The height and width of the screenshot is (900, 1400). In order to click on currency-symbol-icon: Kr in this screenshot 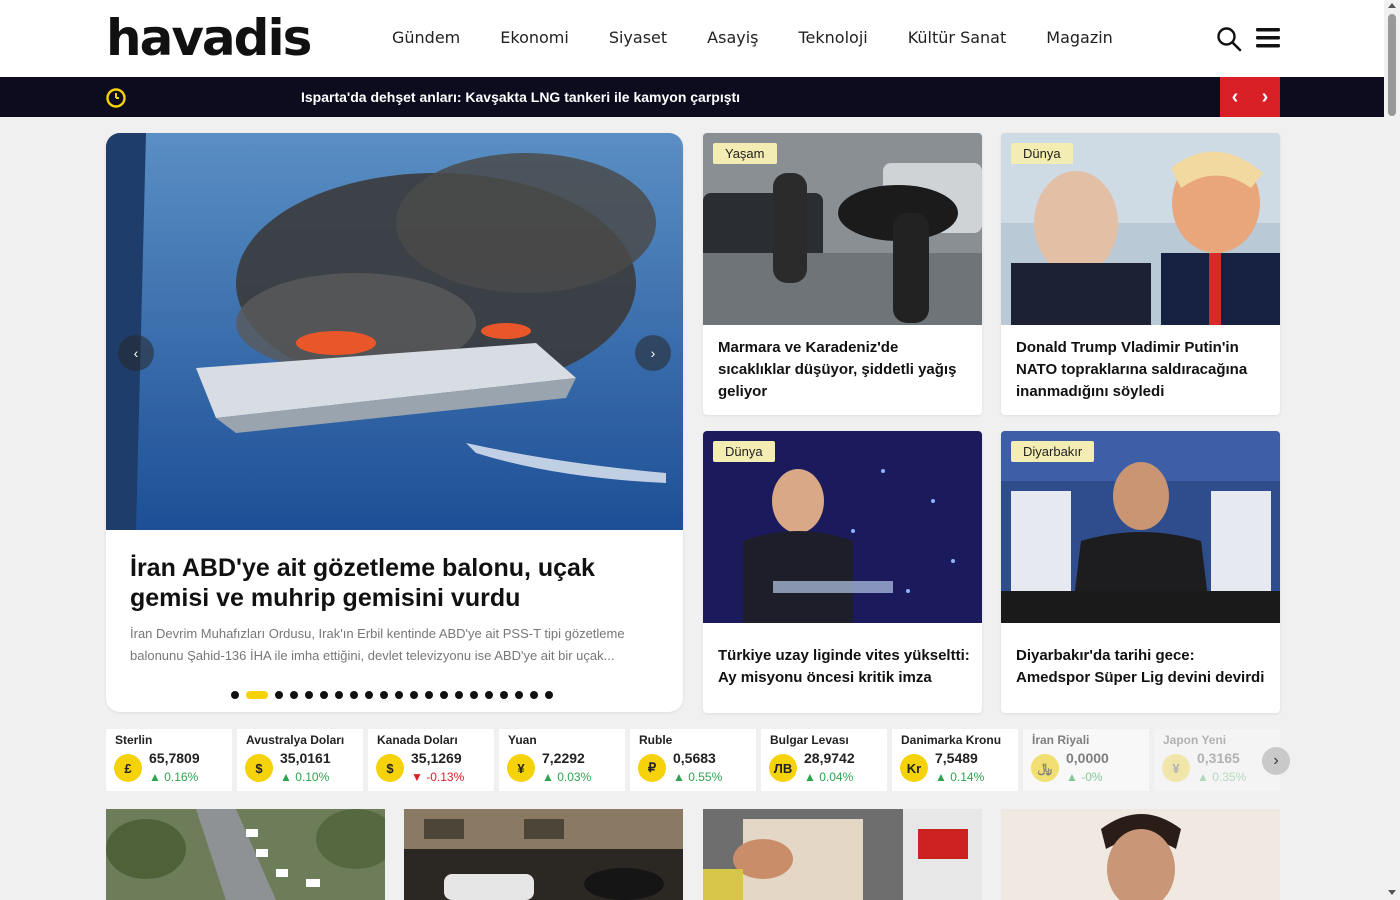, I will do `click(914, 768)`.